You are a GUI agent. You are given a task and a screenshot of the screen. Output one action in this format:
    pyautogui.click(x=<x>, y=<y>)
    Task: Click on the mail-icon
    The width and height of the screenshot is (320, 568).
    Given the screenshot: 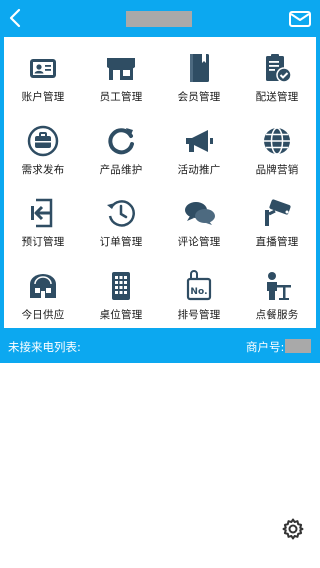 What is the action you would take?
    pyautogui.click(x=300, y=19)
    